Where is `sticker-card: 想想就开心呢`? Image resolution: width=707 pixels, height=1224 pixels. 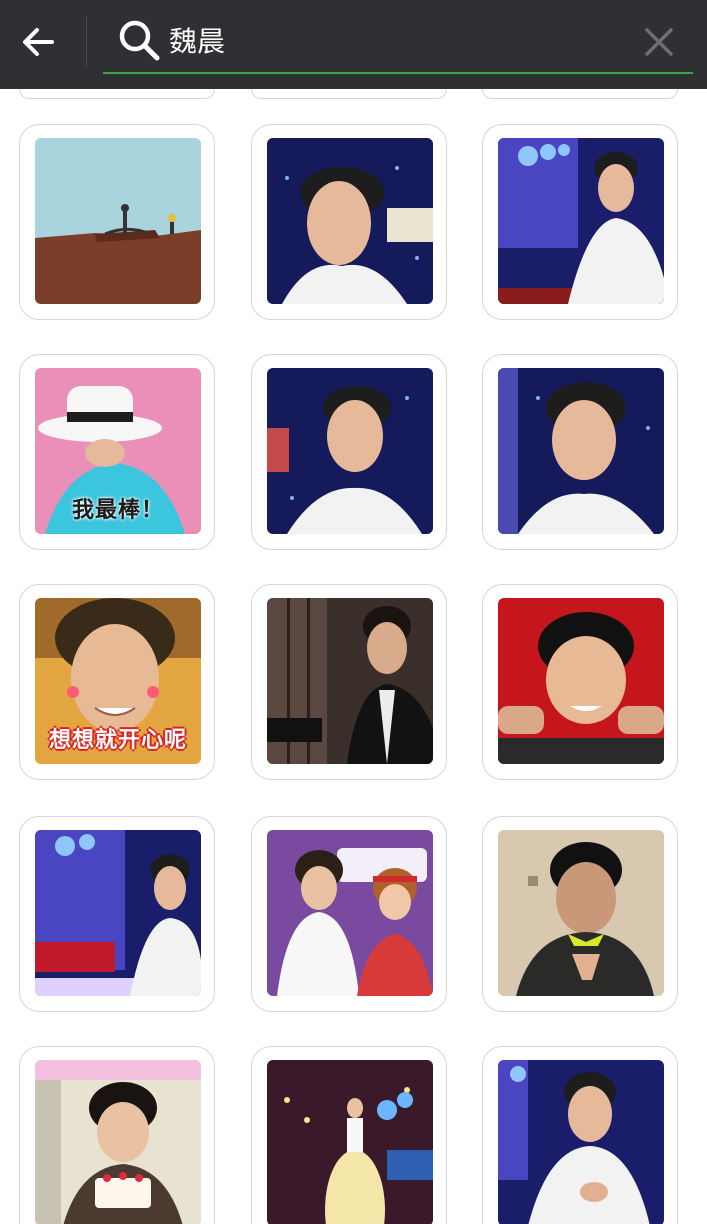
sticker-card: 想想就开心呢 is located at coordinates (117, 682).